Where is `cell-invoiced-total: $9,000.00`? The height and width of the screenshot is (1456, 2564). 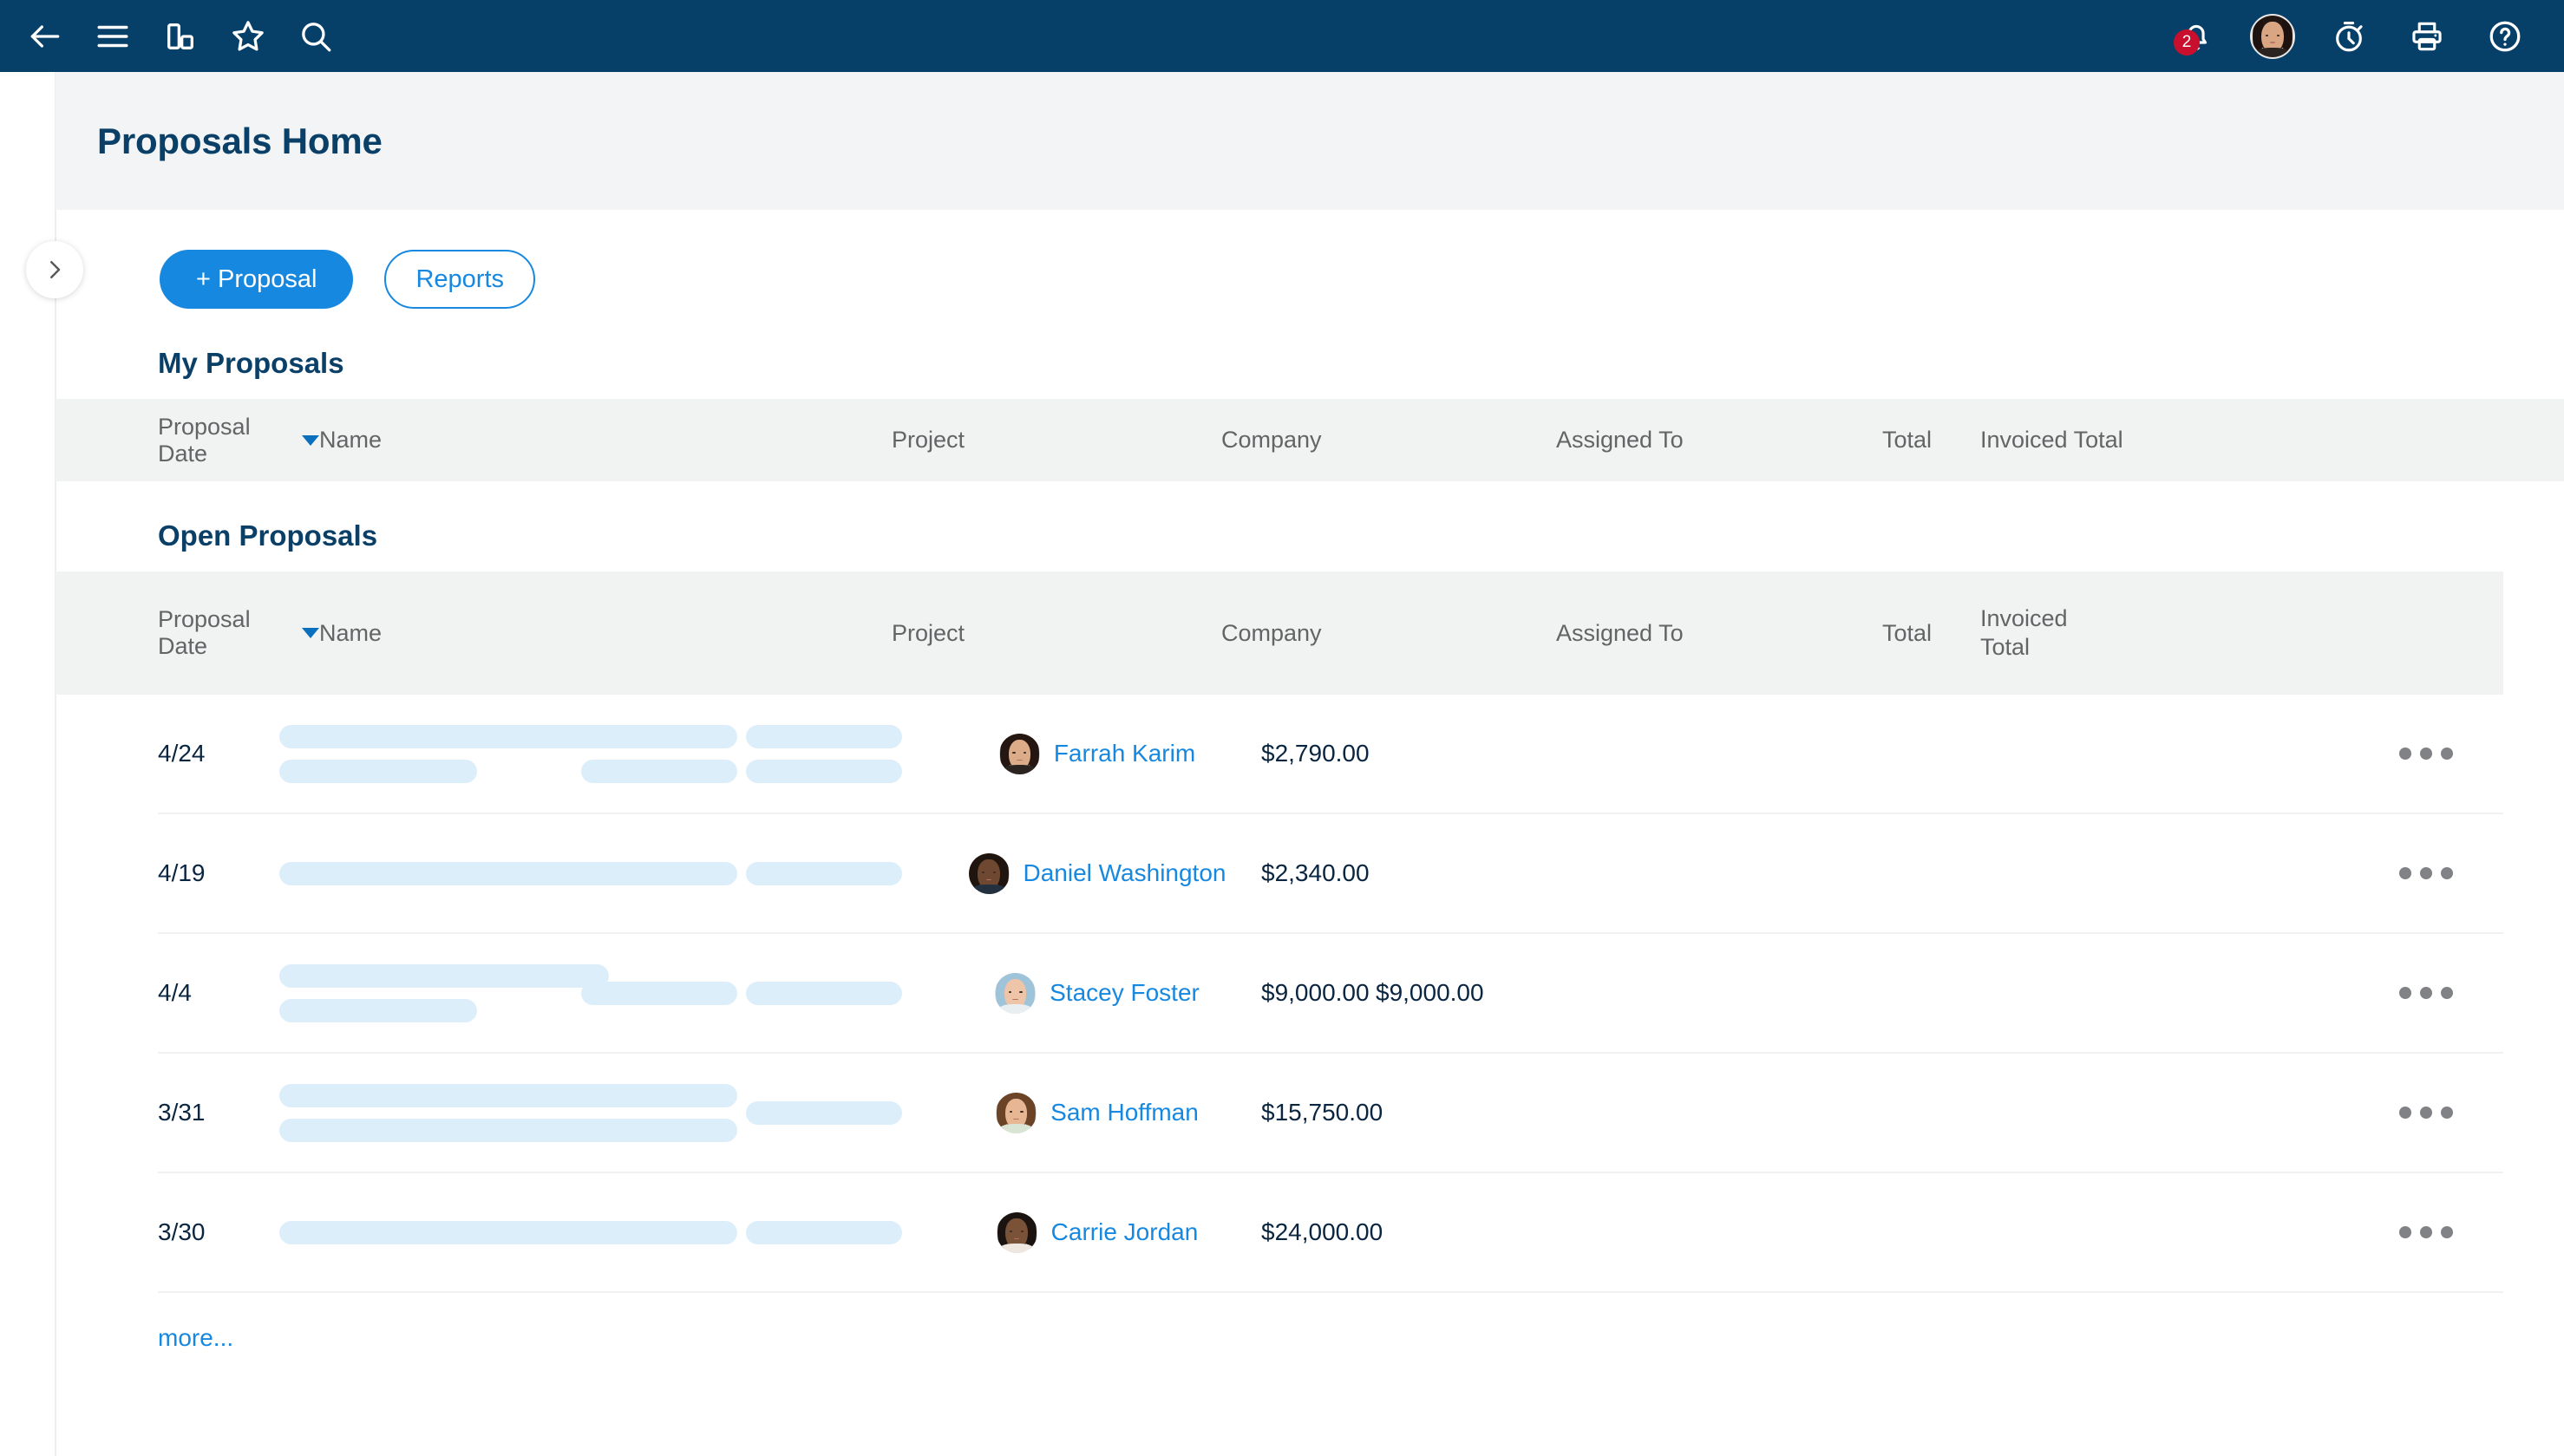 cell-invoiced-total: $9,000.00 is located at coordinates (1430, 992).